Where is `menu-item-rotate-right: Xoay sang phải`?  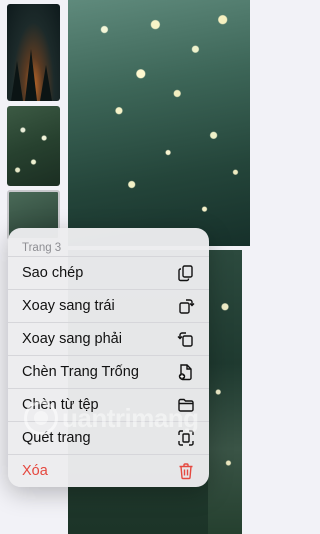 menu-item-rotate-right: Xoay sang phải is located at coordinates (108, 338).